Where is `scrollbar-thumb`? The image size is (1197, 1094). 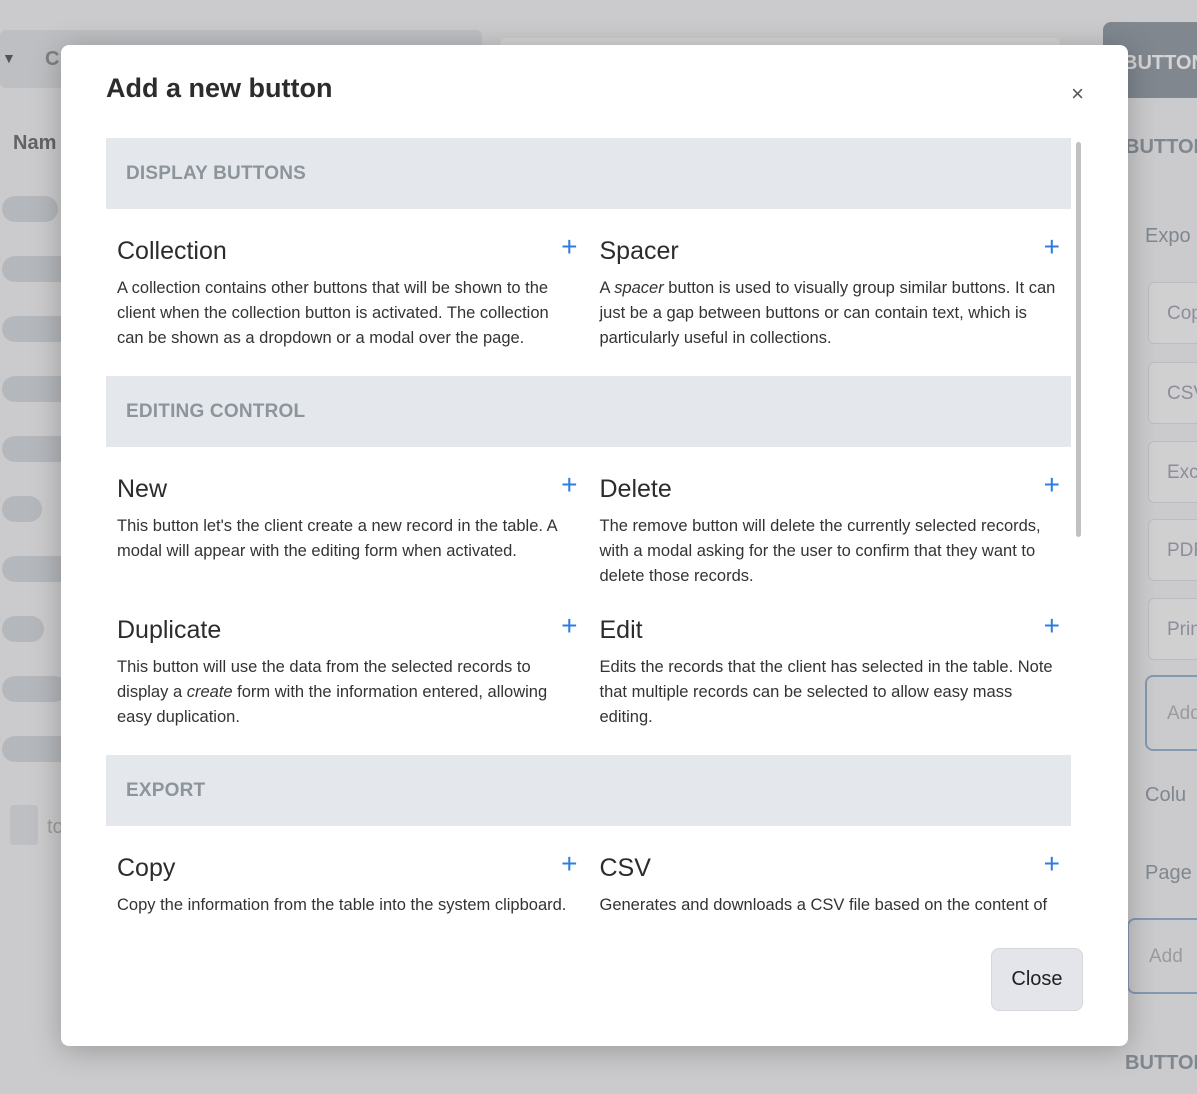 scrollbar-thumb is located at coordinates (1078, 339).